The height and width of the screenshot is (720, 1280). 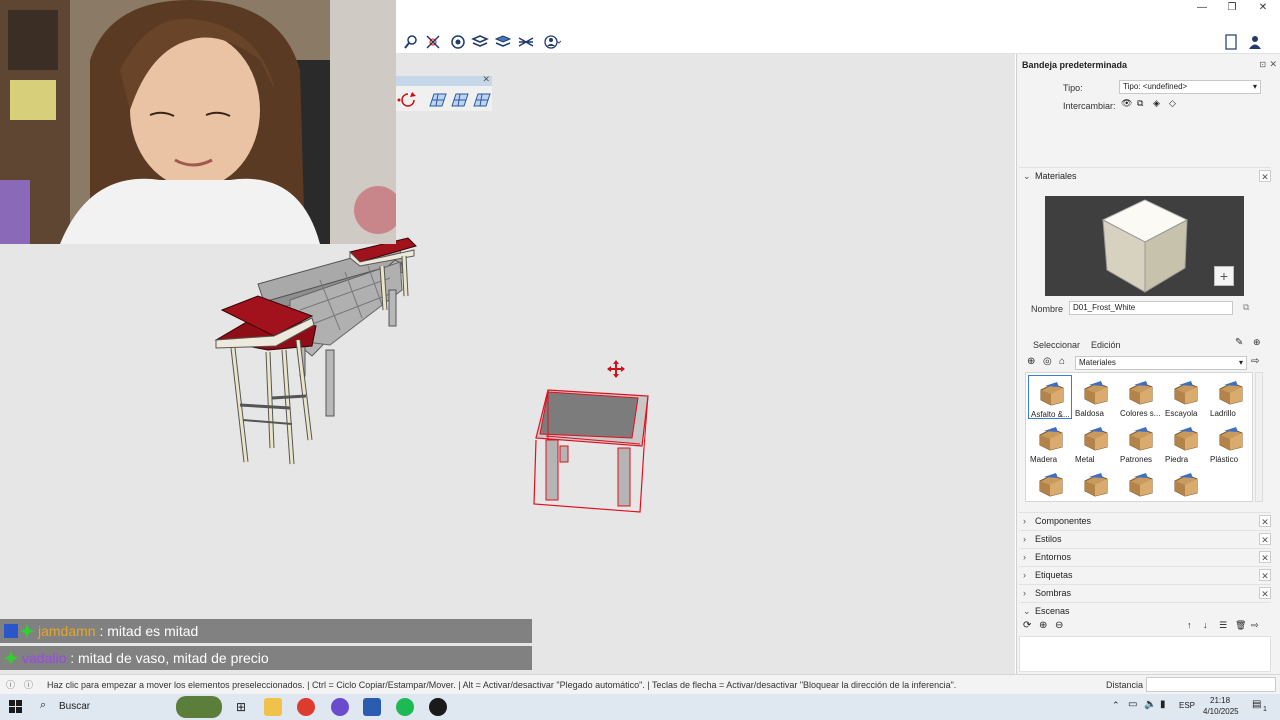 I want to click on material-folder: Ladrillo, so click(x=1230, y=397).